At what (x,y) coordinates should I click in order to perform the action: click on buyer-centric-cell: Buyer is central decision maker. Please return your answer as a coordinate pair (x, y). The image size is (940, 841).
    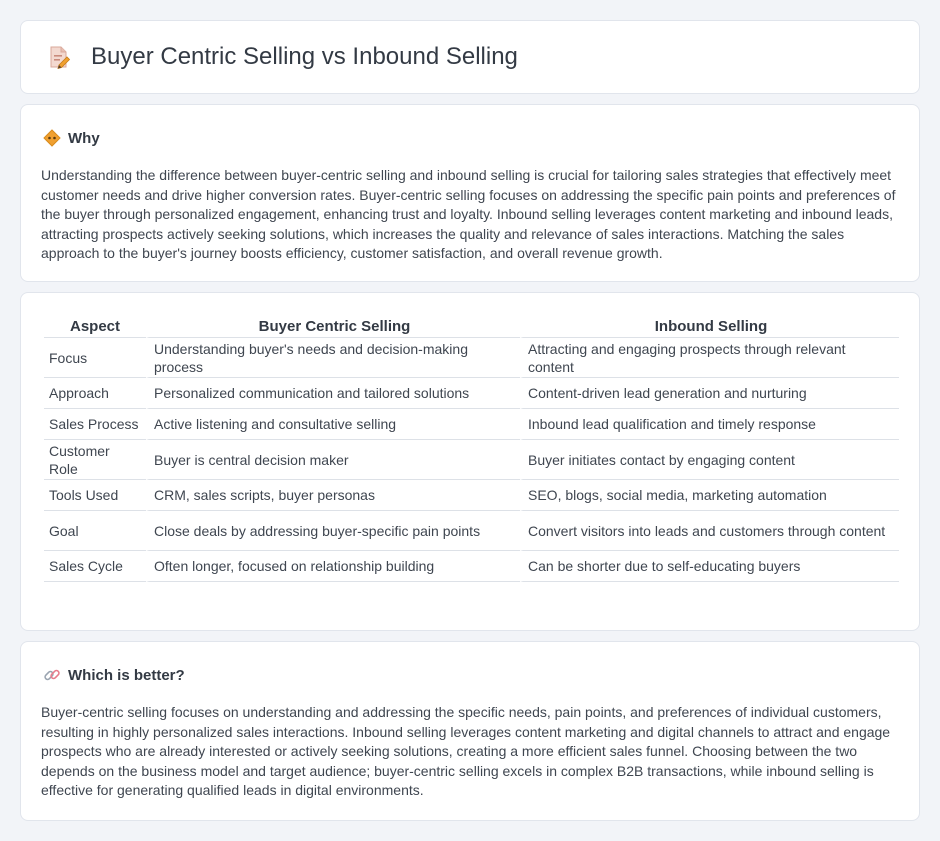
    Looking at the image, I should click on (333, 460).